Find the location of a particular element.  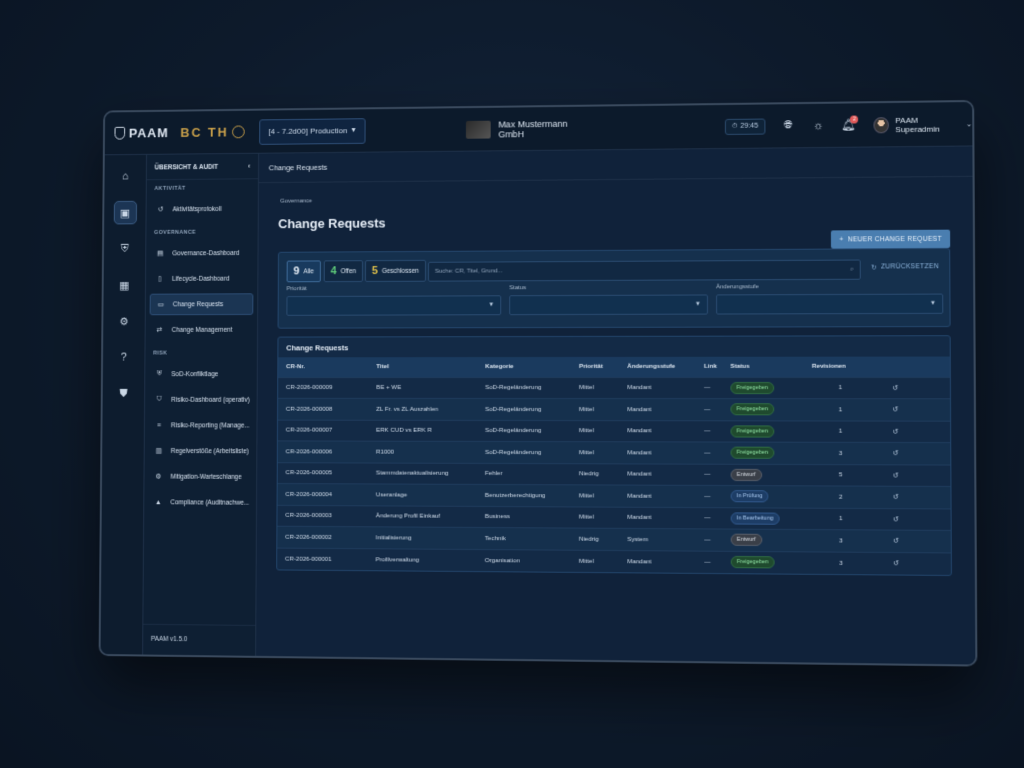

sun-icon: ☼ is located at coordinates (818, 125).